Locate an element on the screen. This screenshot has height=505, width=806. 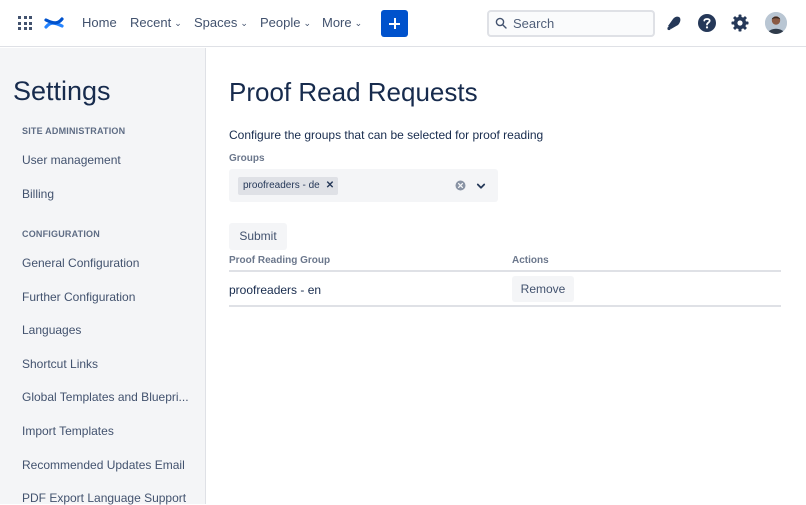
sidebar-item-recommended-updates-email: Recommended Updates Email is located at coordinates (103, 465).